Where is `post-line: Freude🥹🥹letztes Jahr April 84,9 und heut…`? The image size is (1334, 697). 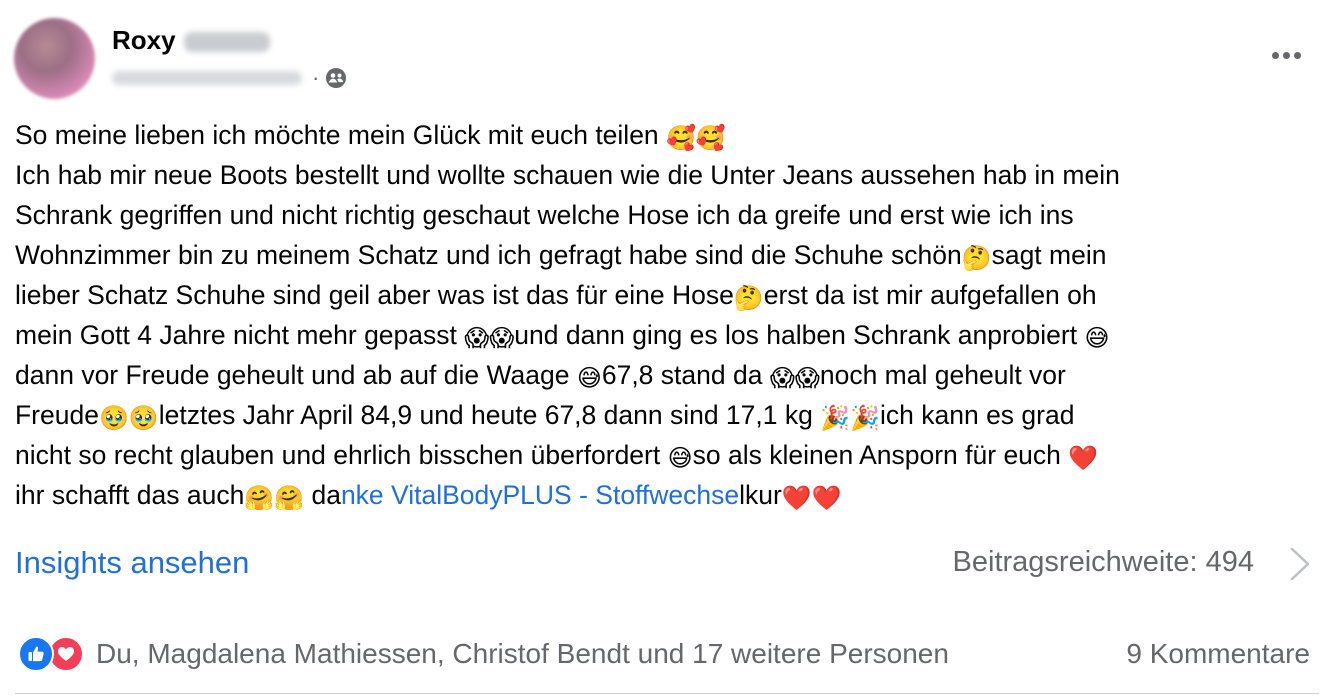
post-line: Freude🥹🥹letztes Jahr April 84,9 und heut… is located at coordinates (665, 415).